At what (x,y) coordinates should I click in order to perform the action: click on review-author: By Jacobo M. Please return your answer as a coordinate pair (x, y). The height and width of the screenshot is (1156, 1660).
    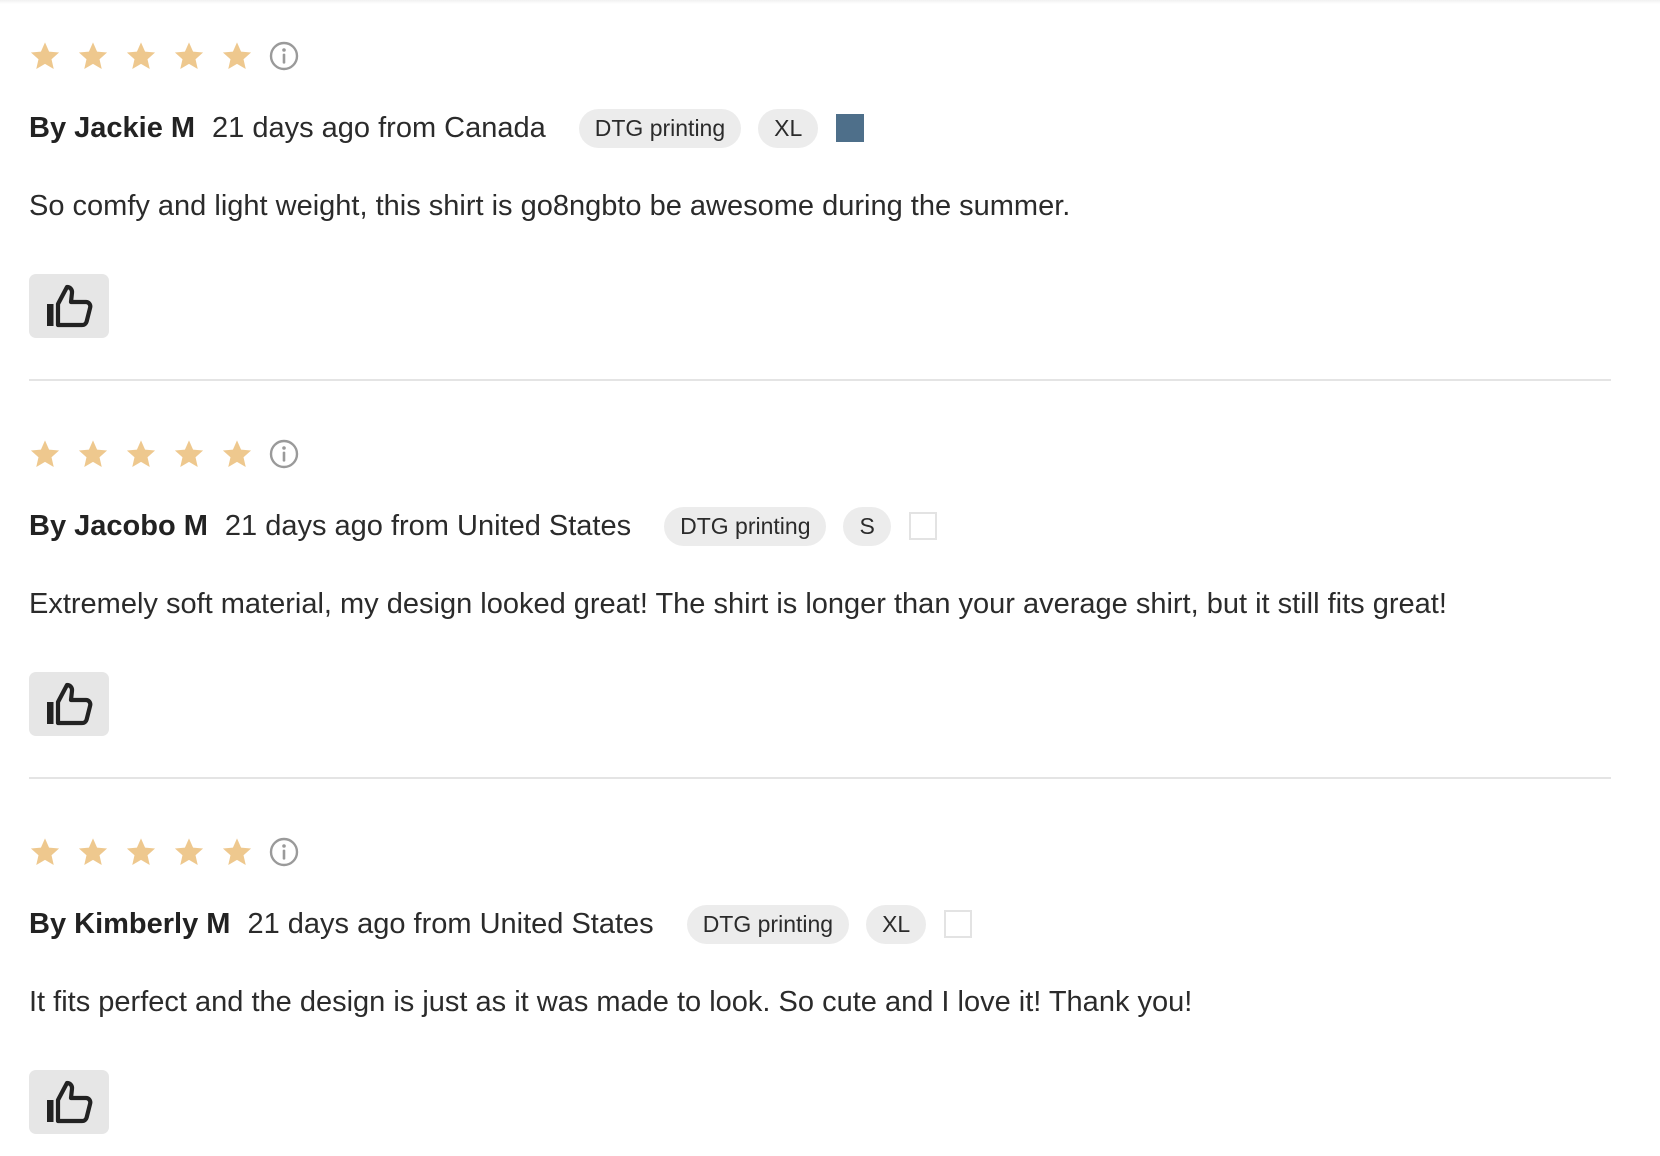
    Looking at the image, I should click on (118, 525).